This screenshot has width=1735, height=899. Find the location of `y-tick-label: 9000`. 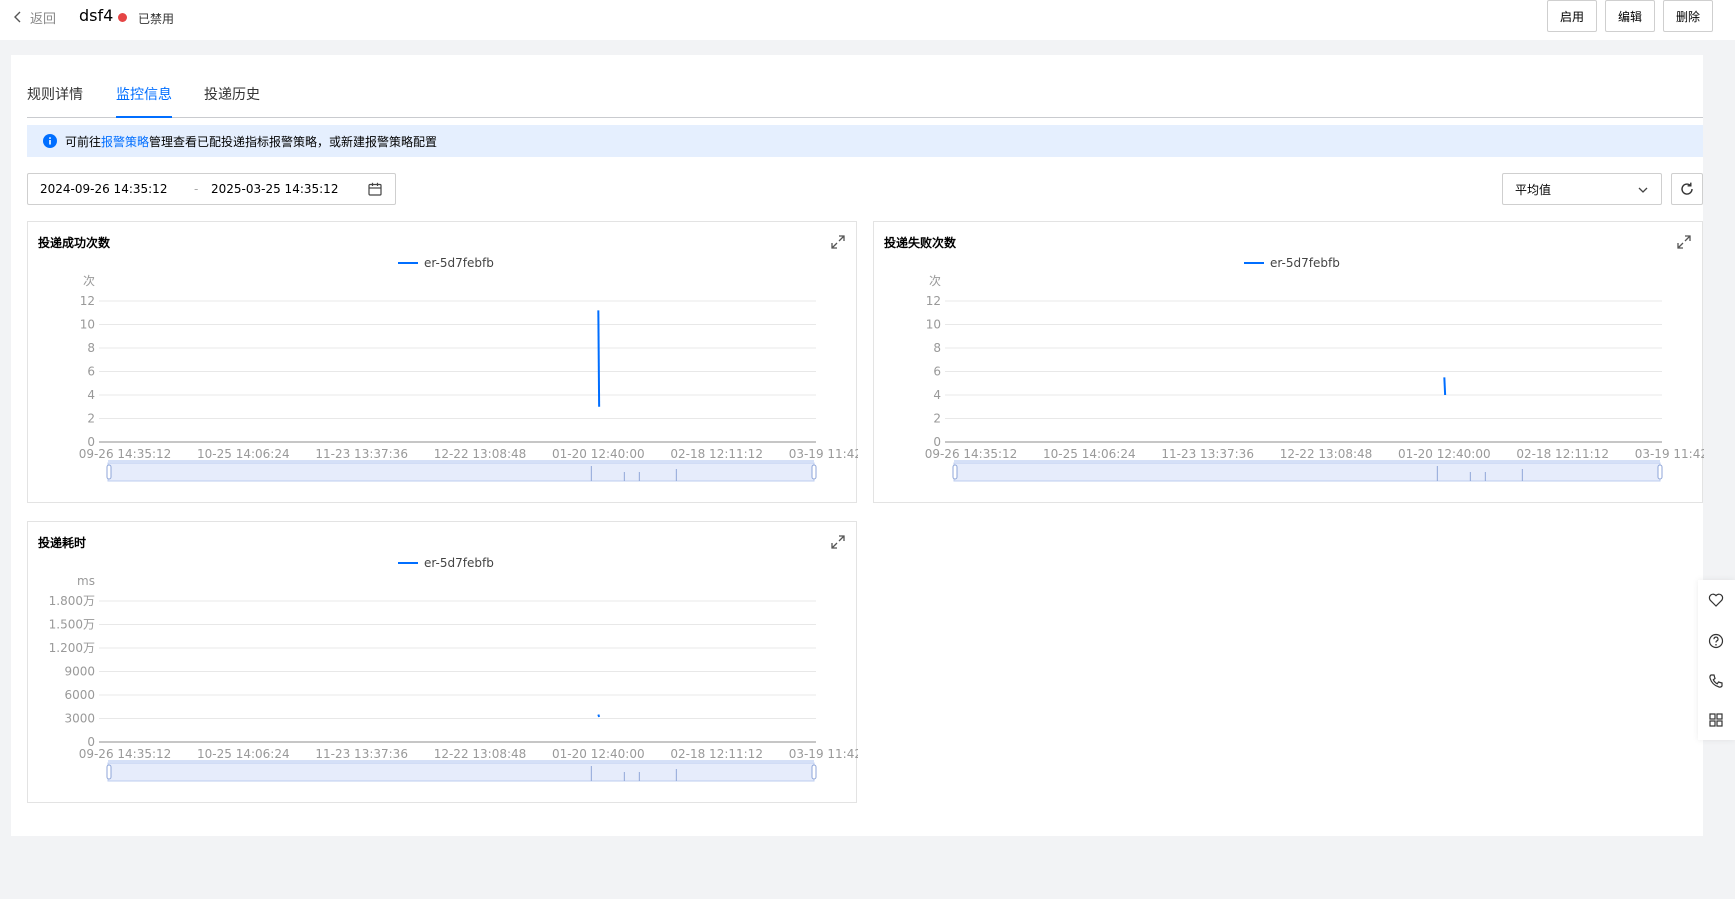

y-tick-label: 9000 is located at coordinates (79, 672).